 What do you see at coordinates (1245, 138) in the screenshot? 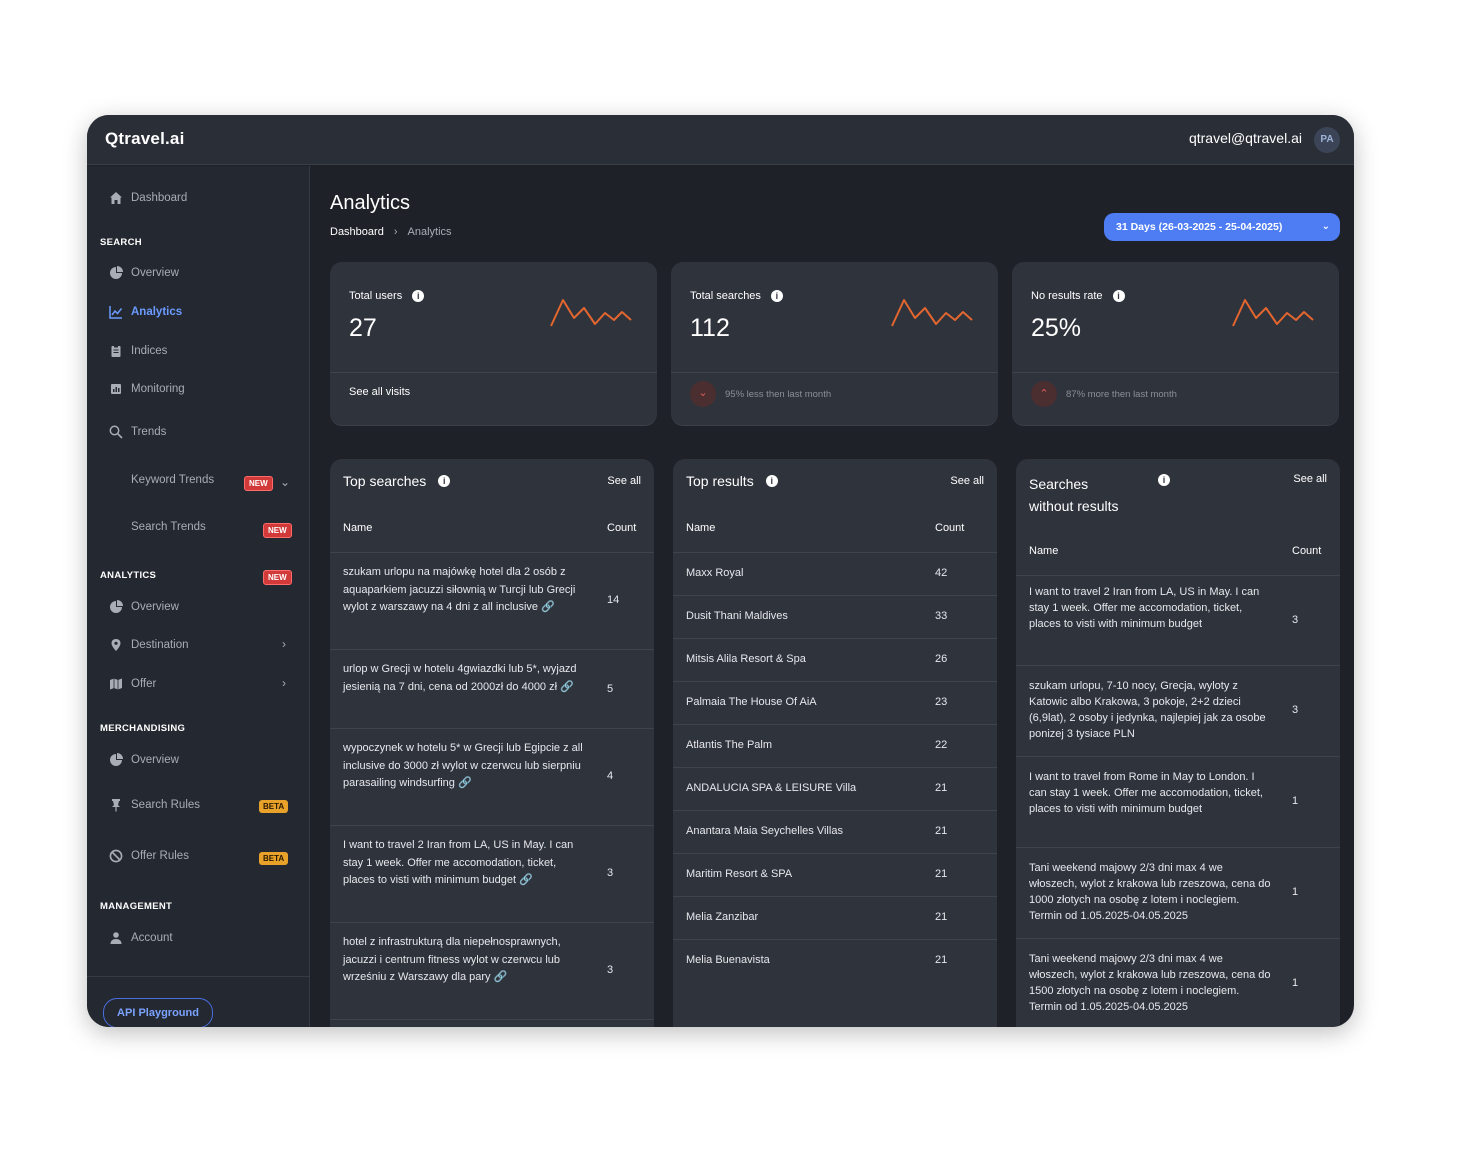
I see `user-email: qtravel@qtravel.ai` at bounding box center [1245, 138].